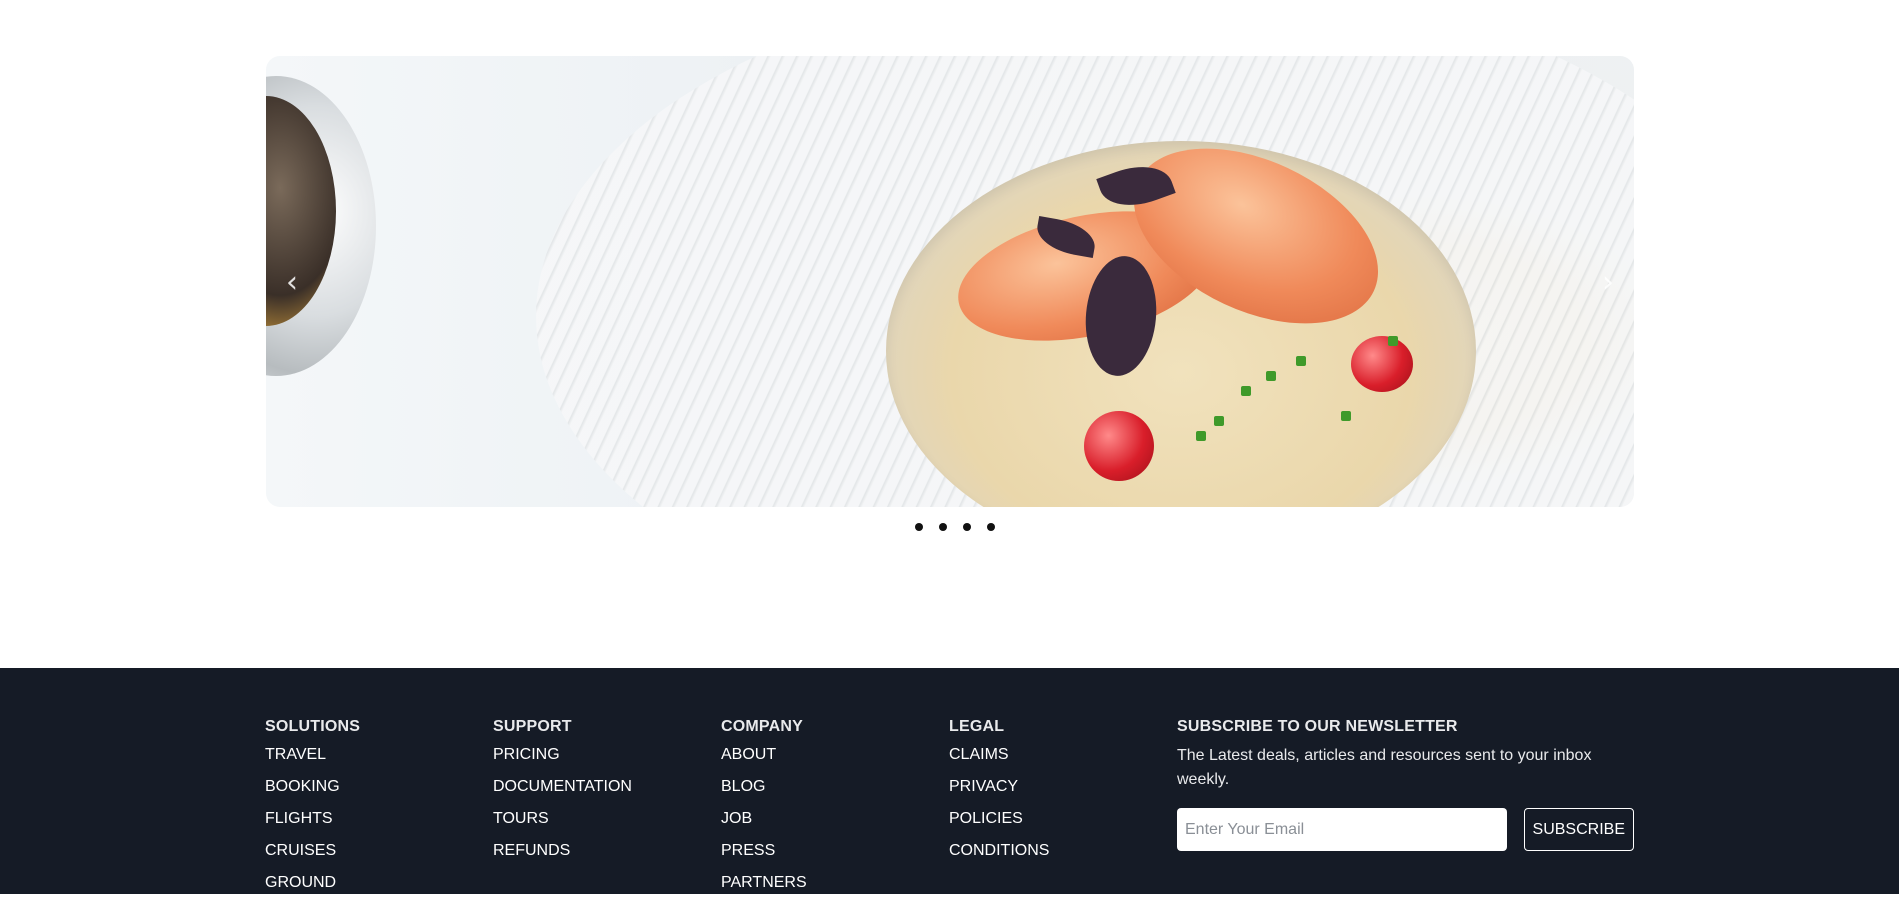 Image resolution: width=1899 pixels, height=904 pixels. What do you see at coordinates (312, 888) in the screenshot?
I see `footer-link-ground: GROUND` at bounding box center [312, 888].